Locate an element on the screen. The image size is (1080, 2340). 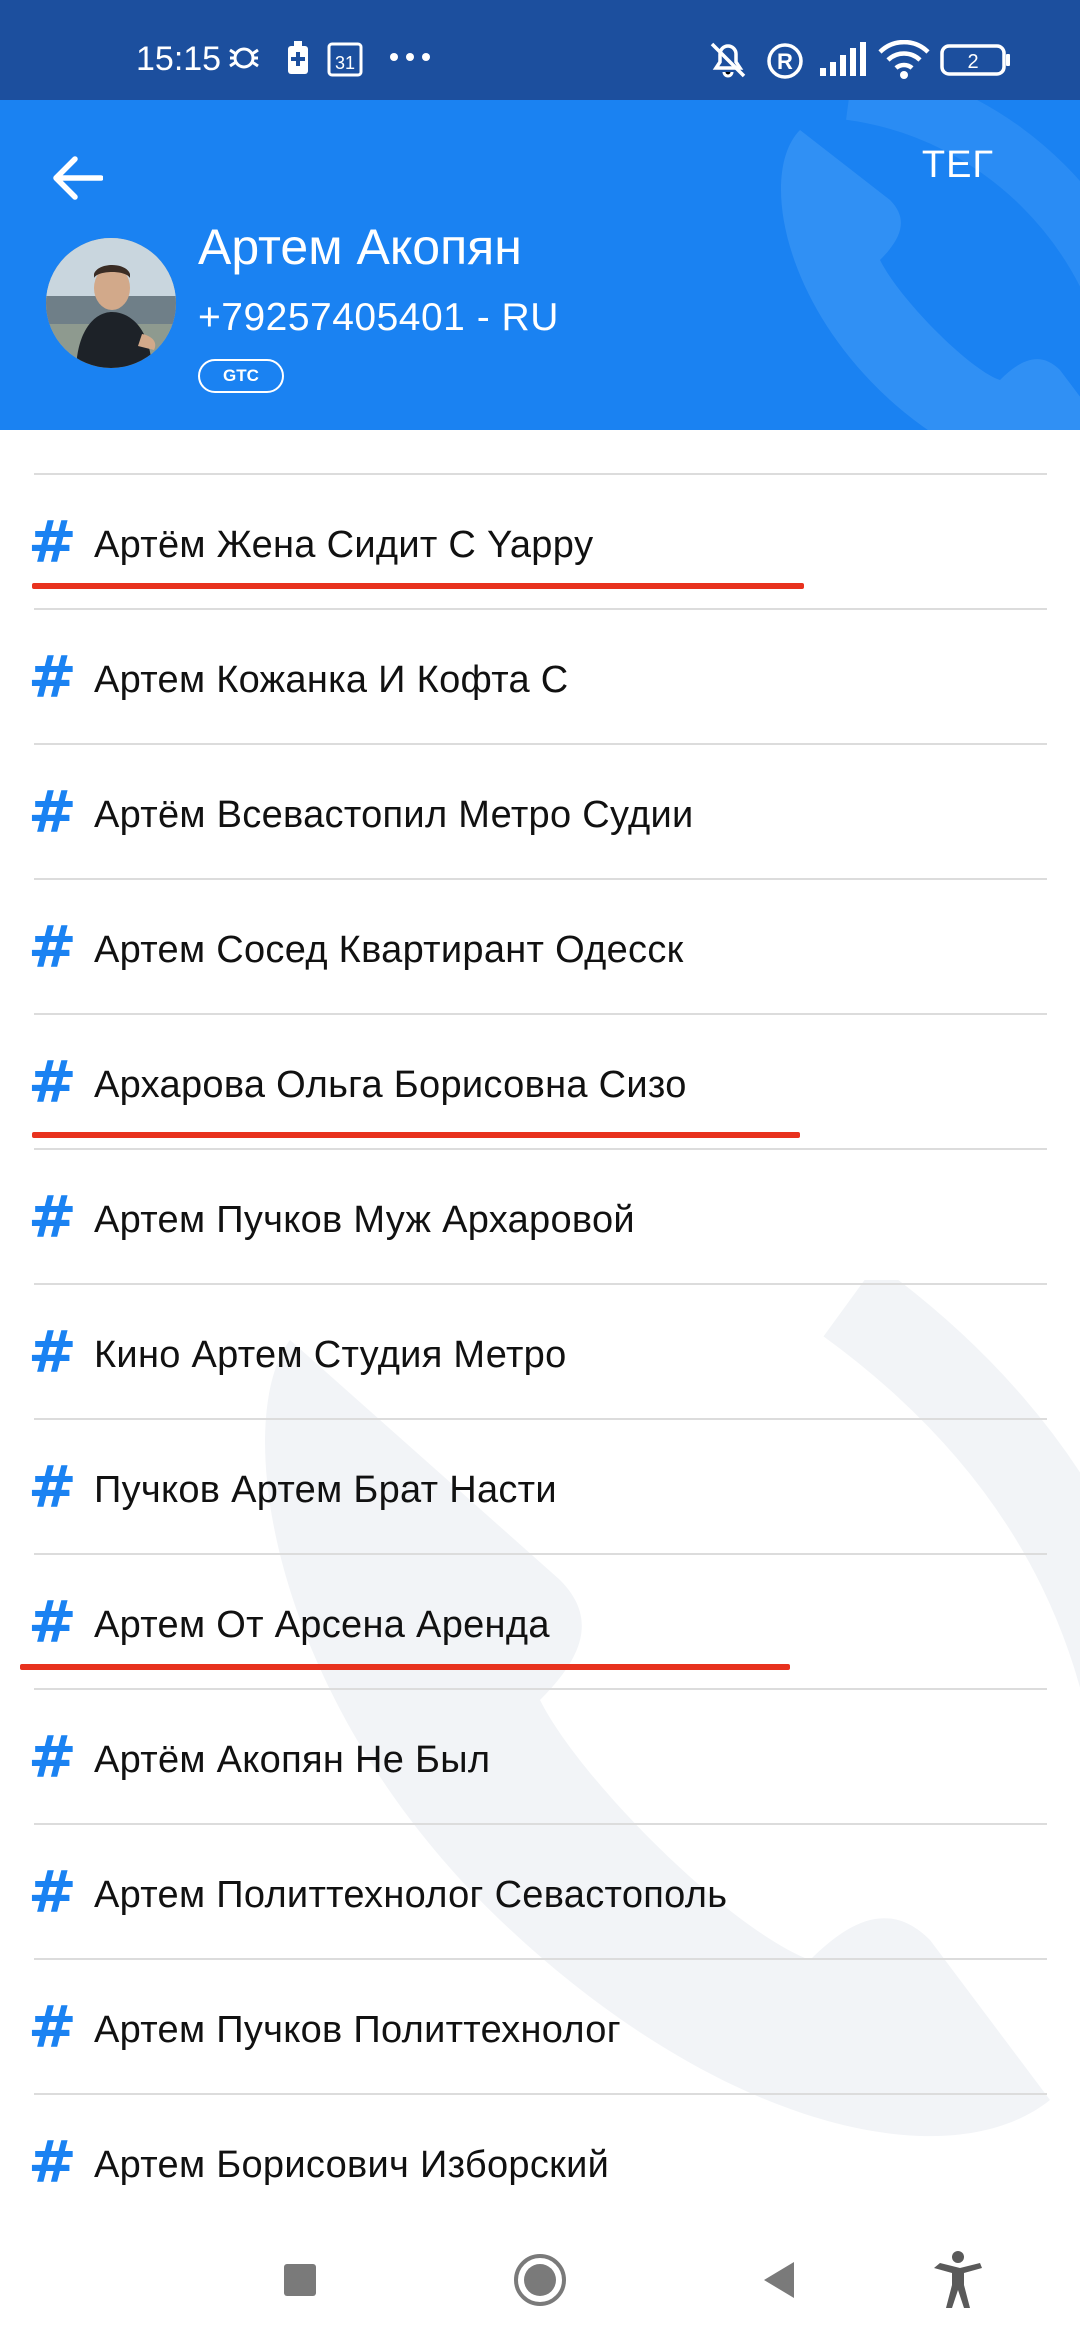
tag-item: # Артем Политтехнолог Севастополь is located at coordinates (540, 1892).